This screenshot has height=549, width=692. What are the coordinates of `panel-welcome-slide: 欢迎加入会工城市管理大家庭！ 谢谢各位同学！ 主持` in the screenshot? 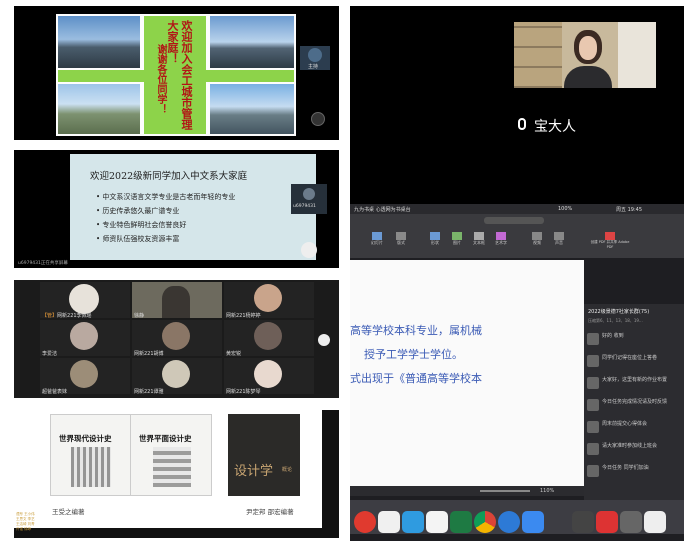 It's located at (176, 73).